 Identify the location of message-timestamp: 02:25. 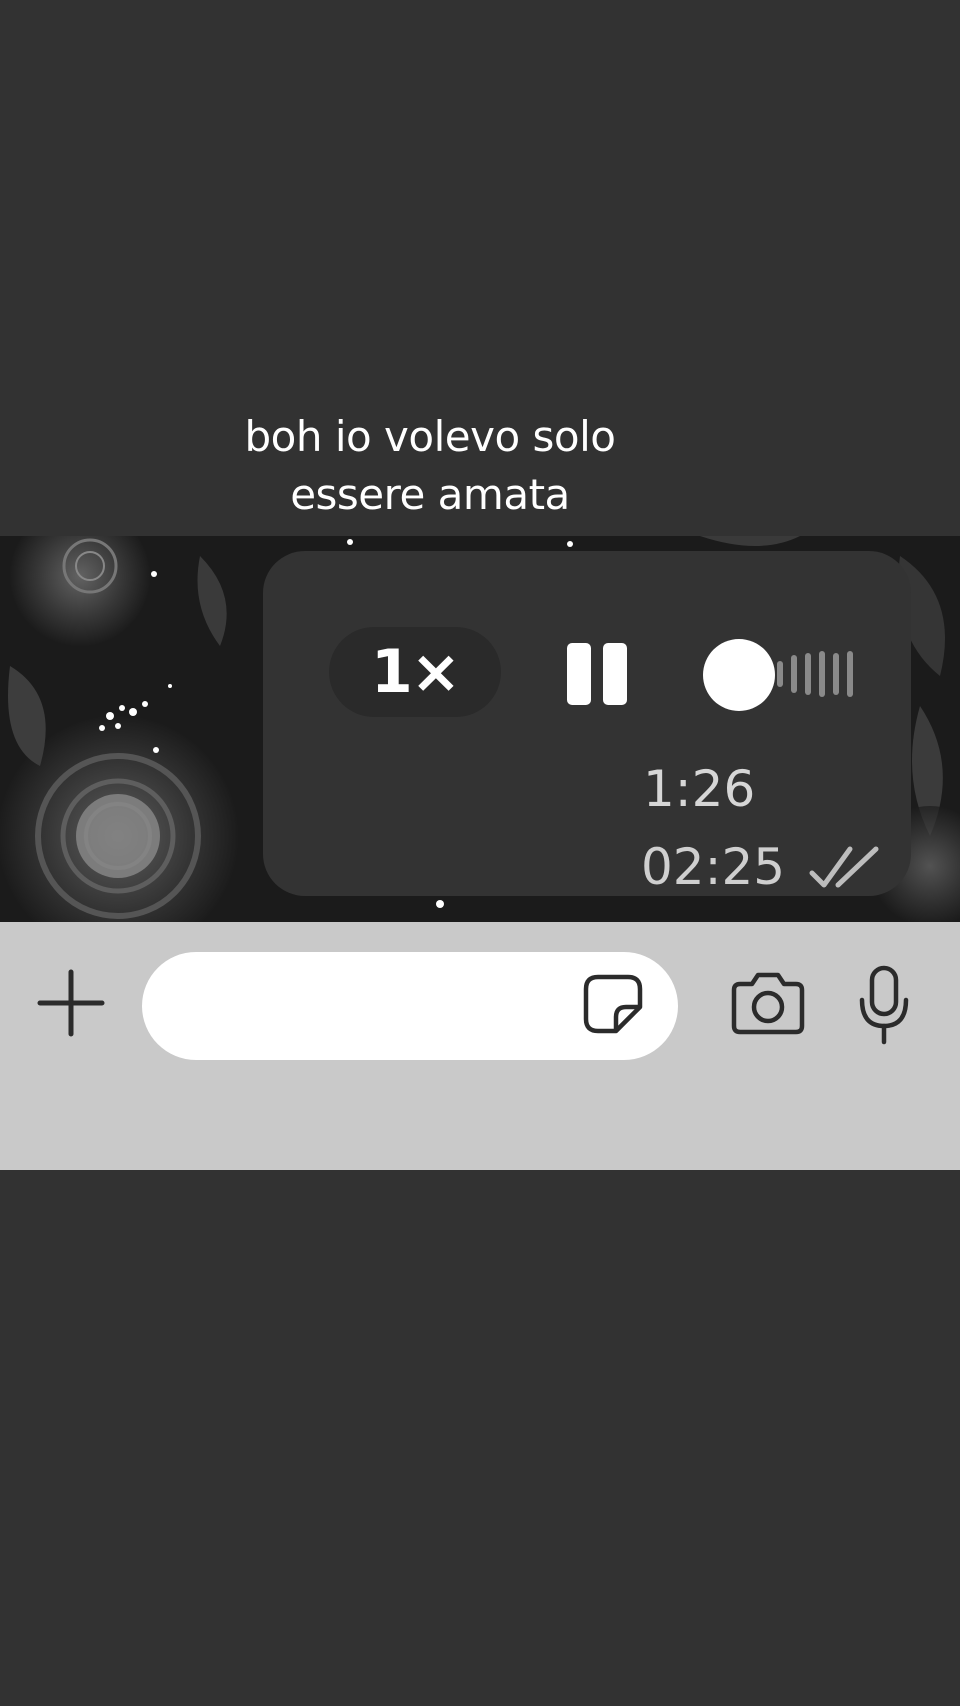
(713, 867).